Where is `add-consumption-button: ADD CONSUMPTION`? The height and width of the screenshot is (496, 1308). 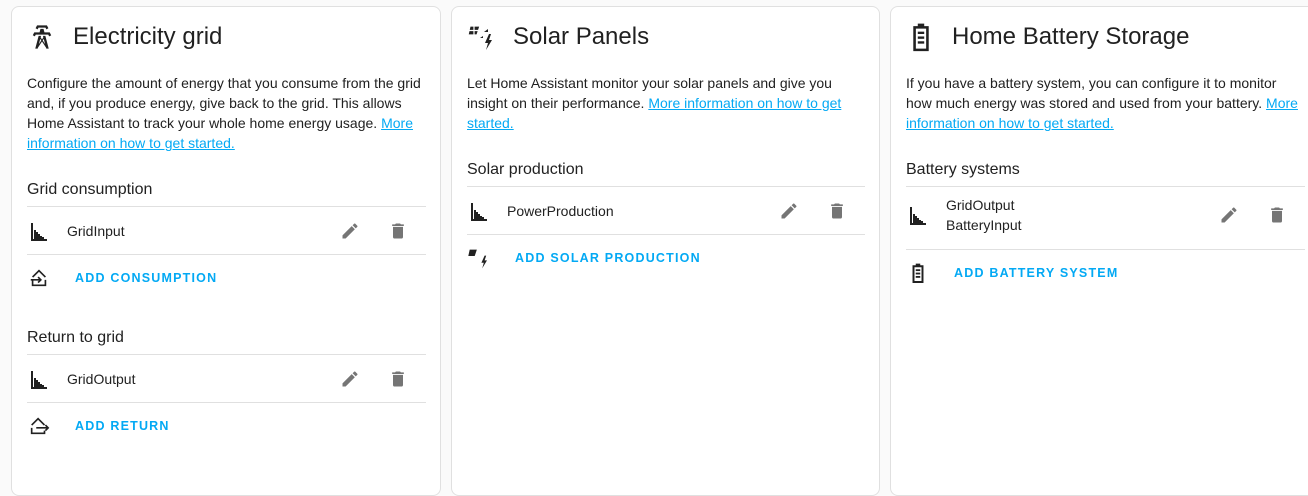
add-consumption-button: ADD CONSUMPTION is located at coordinates (146, 278).